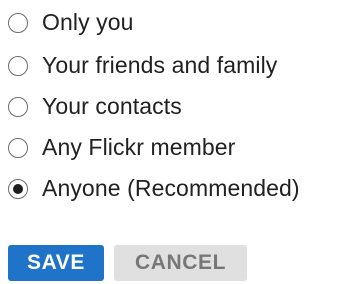  What do you see at coordinates (88, 22) in the screenshot?
I see `option-label: Only you` at bounding box center [88, 22].